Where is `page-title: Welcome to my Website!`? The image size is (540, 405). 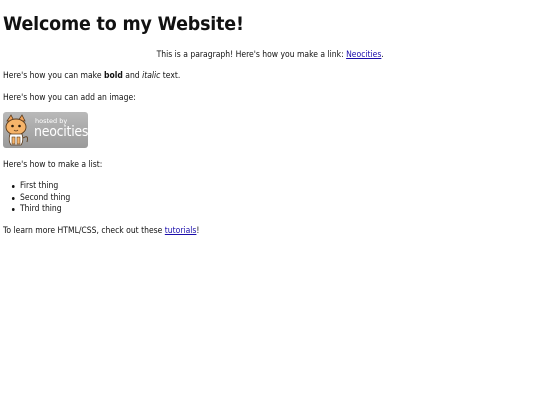 page-title: Welcome to my Website! is located at coordinates (123, 24).